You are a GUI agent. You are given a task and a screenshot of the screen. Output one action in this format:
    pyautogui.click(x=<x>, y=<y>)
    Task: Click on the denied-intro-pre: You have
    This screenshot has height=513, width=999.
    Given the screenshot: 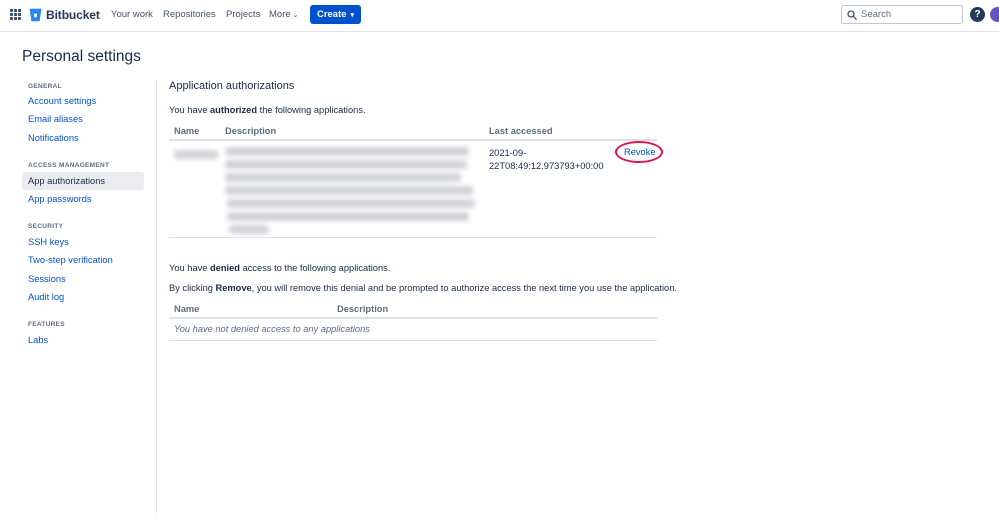 What is the action you would take?
    pyautogui.click(x=190, y=268)
    